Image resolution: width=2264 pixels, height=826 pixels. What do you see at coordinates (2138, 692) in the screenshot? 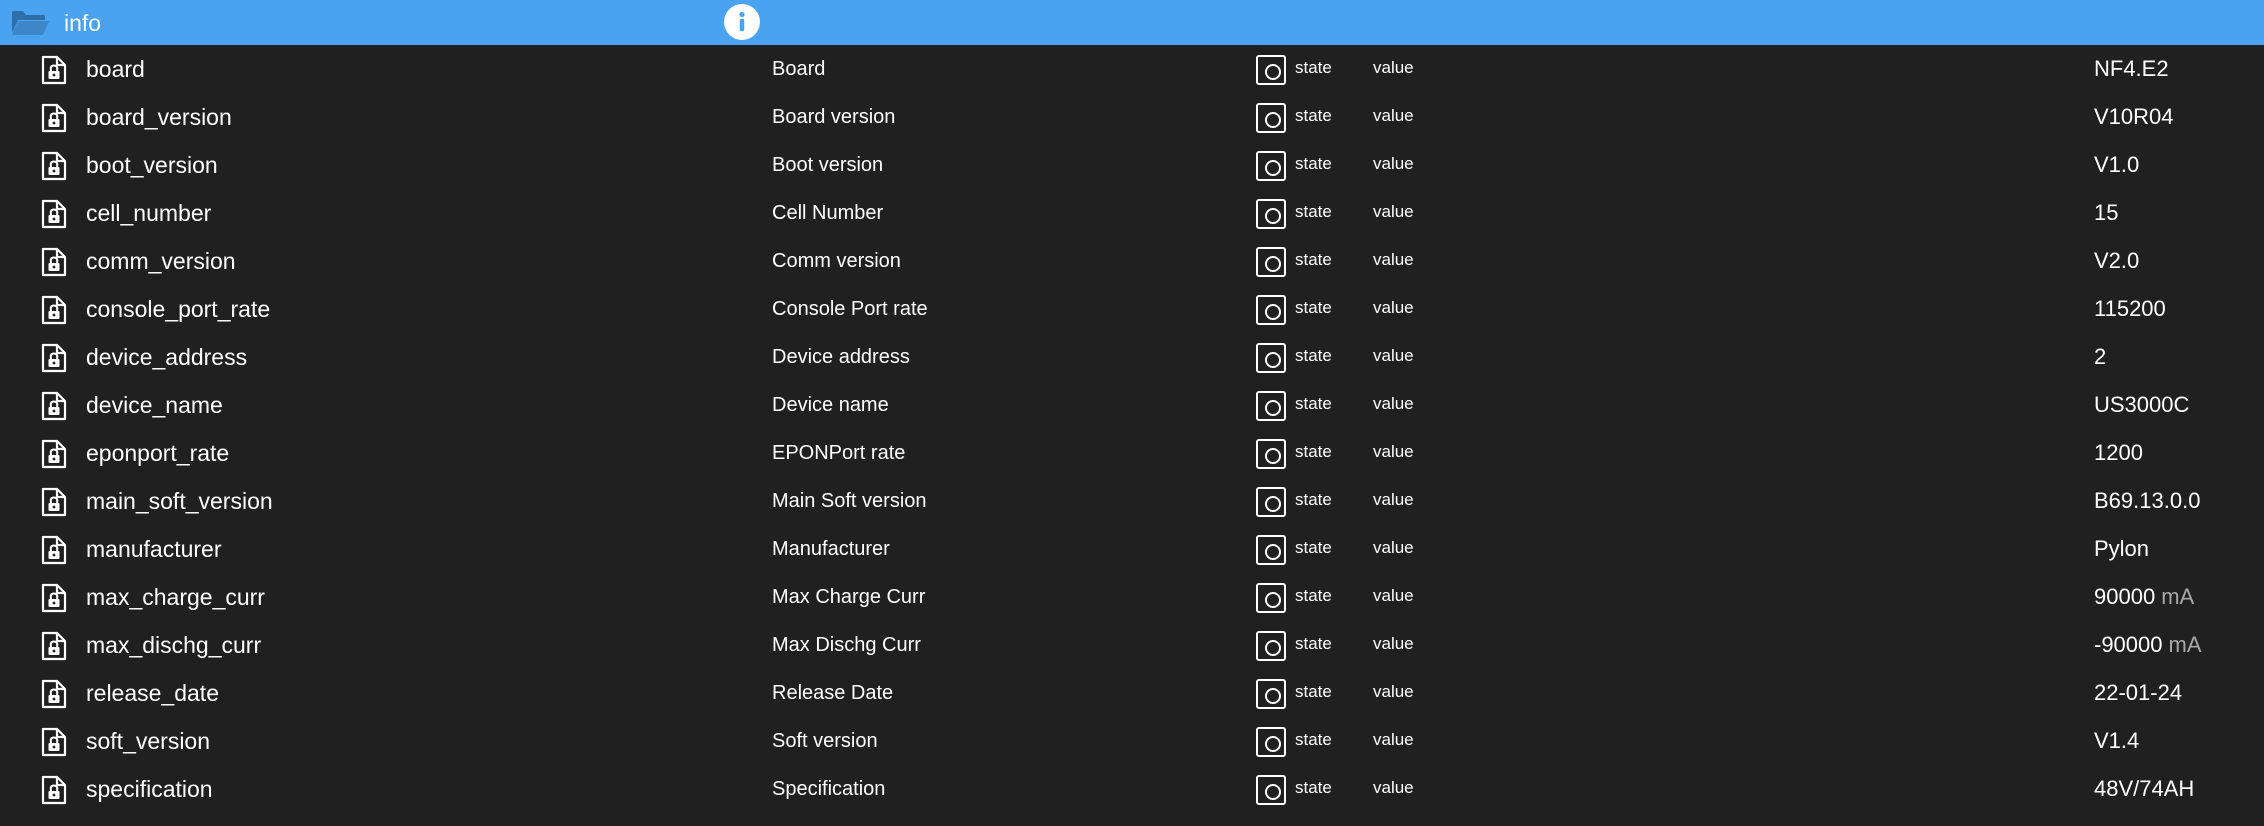
I see `value-number: 22-01-24` at bounding box center [2138, 692].